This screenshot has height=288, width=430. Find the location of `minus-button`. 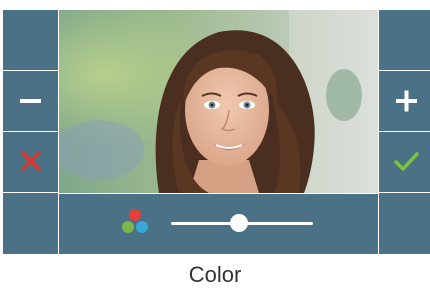

minus-button is located at coordinates (30, 101).